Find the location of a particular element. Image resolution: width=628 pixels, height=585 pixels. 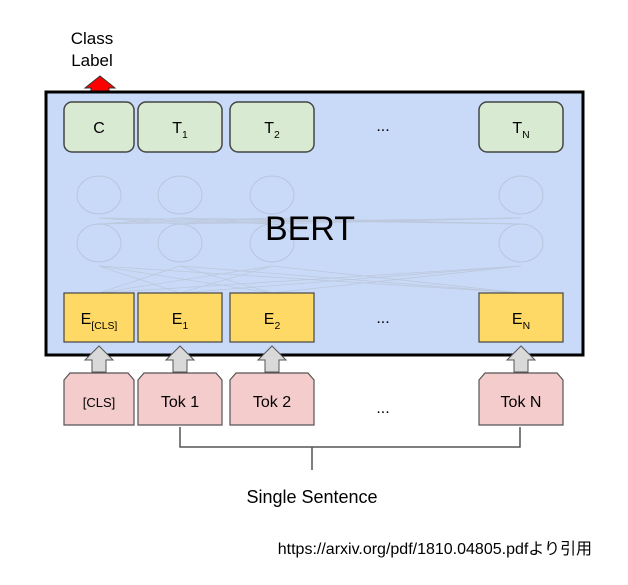

token-label: Tok 1 is located at coordinates (180, 402).